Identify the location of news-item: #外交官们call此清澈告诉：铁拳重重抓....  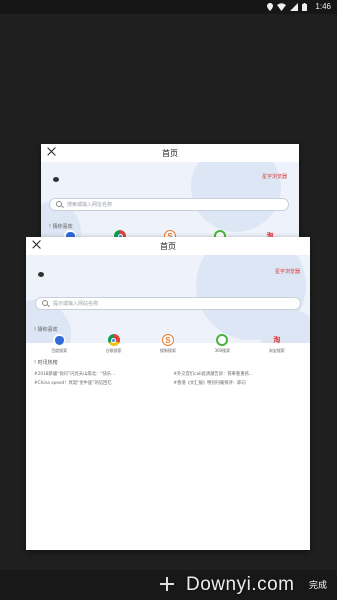
(237, 374).